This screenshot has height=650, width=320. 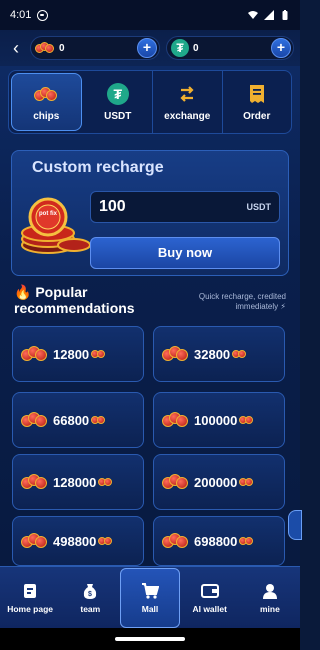 What do you see at coordinates (74, 300) in the screenshot?
I see `popular-title-text: Popular recommendations` at bounding box center [74, 300].